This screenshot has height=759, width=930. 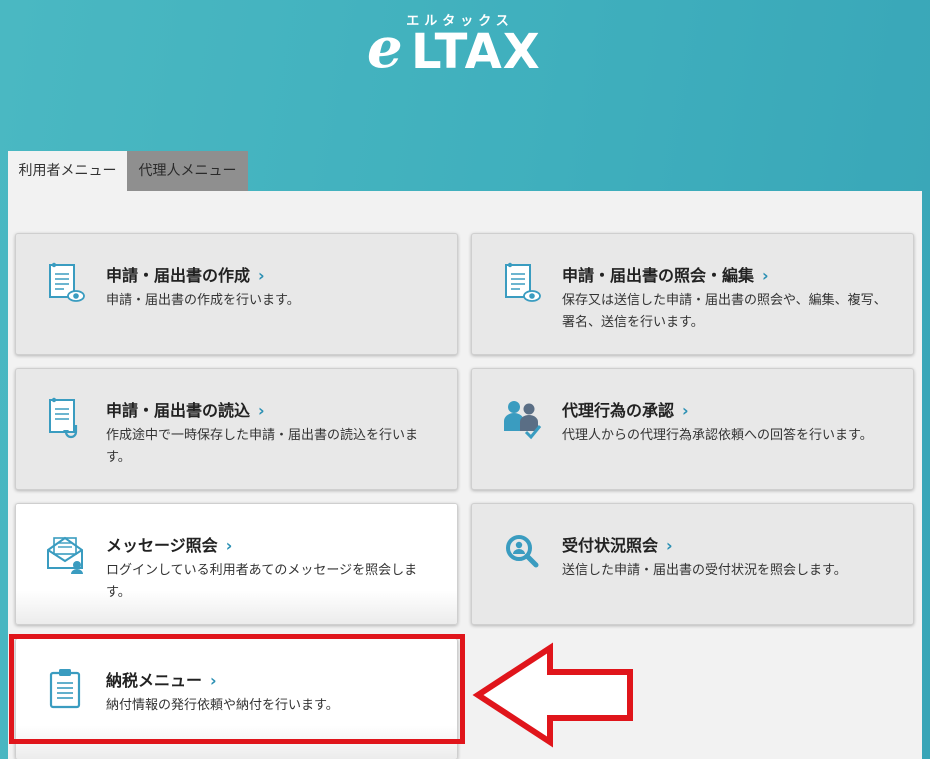 What do you see at coordinates (523, 420) in the screenshot?
I see `people-check-icon` at bounding box center [523, 420].